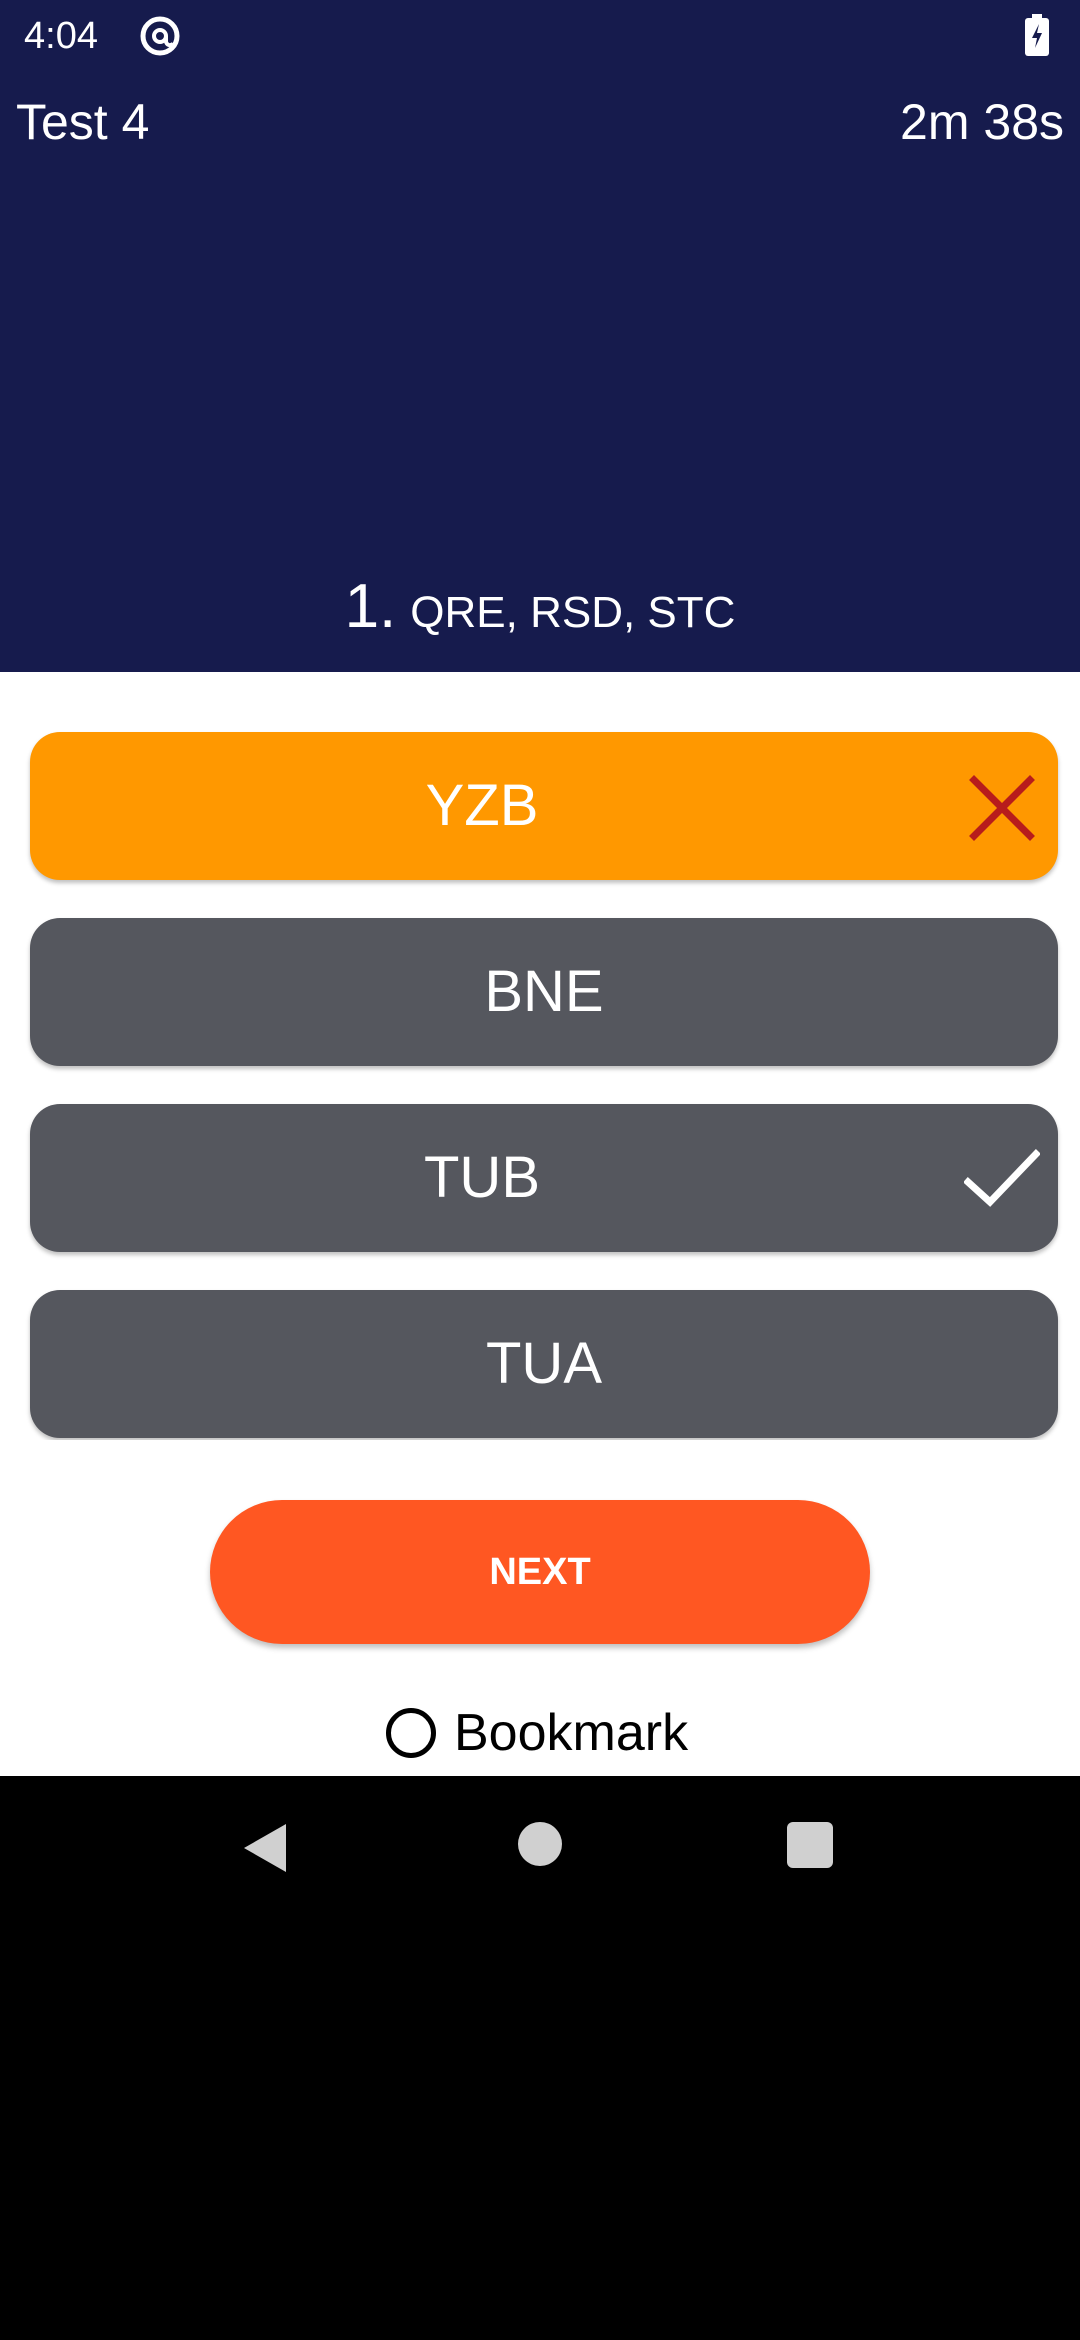 The height and width of the screenshot is (2340, 1080). What do you see at coordinates (482, 805) in the screenshot?
I see `option-label: YZB` at bounding box center [482, 805].